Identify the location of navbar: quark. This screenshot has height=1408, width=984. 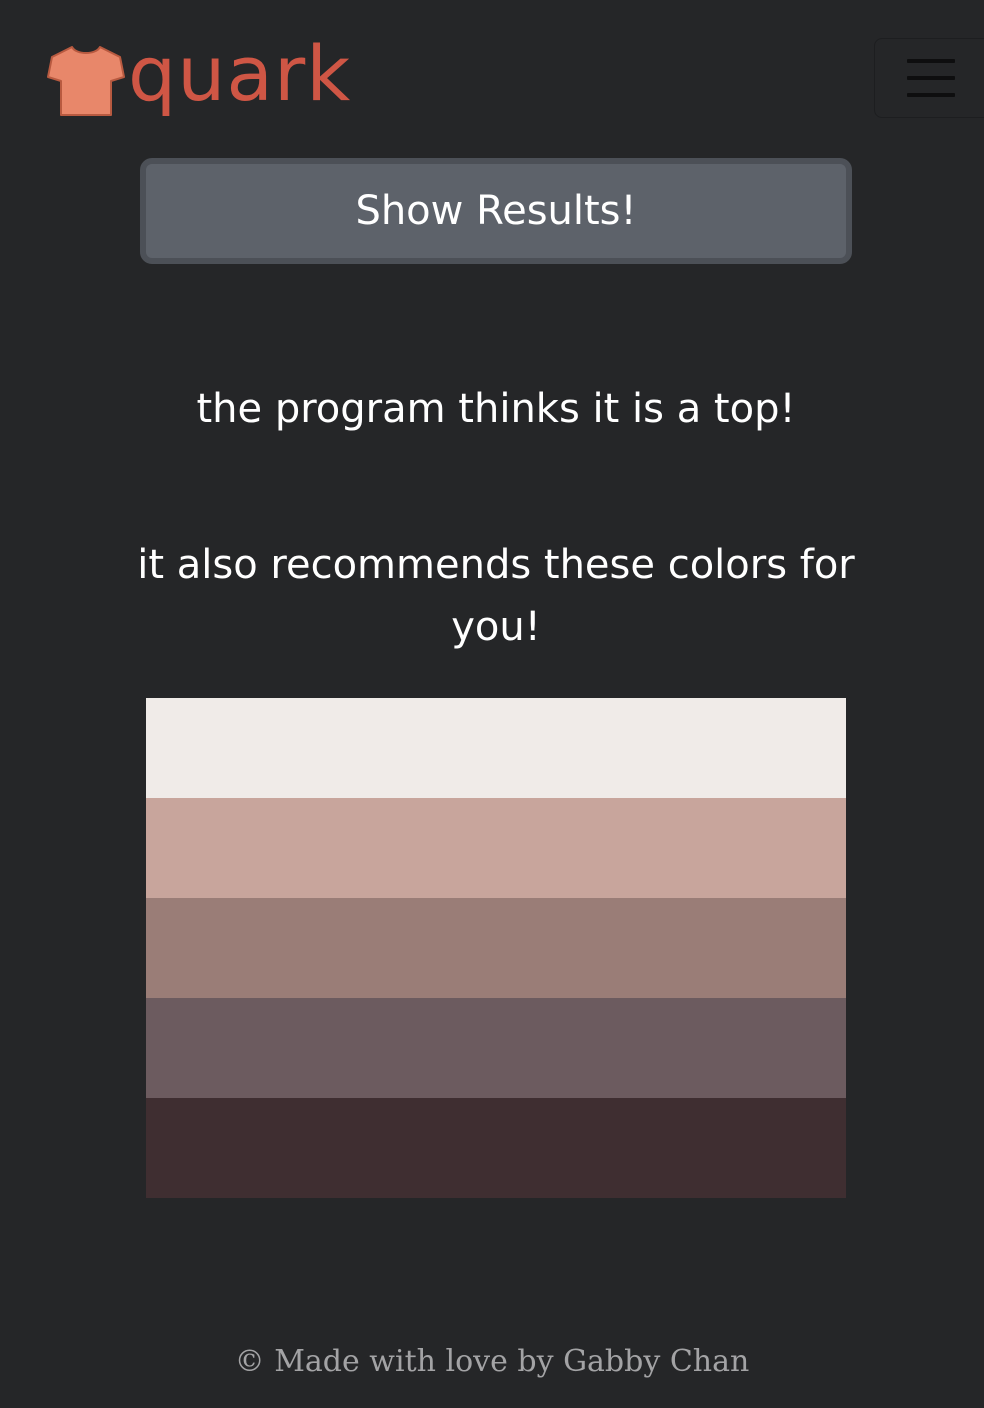
(492, 75).